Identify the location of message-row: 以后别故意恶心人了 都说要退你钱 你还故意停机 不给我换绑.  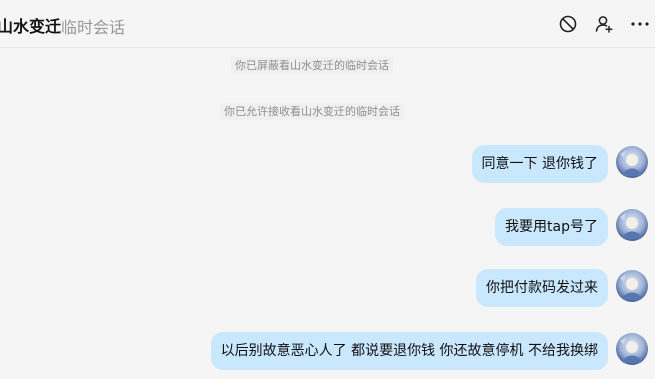
(327, 352).